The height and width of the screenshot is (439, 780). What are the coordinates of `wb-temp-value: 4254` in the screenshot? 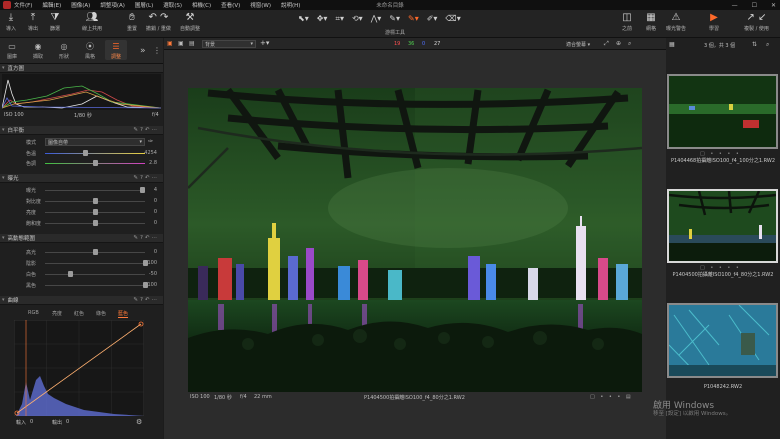 It's located at (150, 153).